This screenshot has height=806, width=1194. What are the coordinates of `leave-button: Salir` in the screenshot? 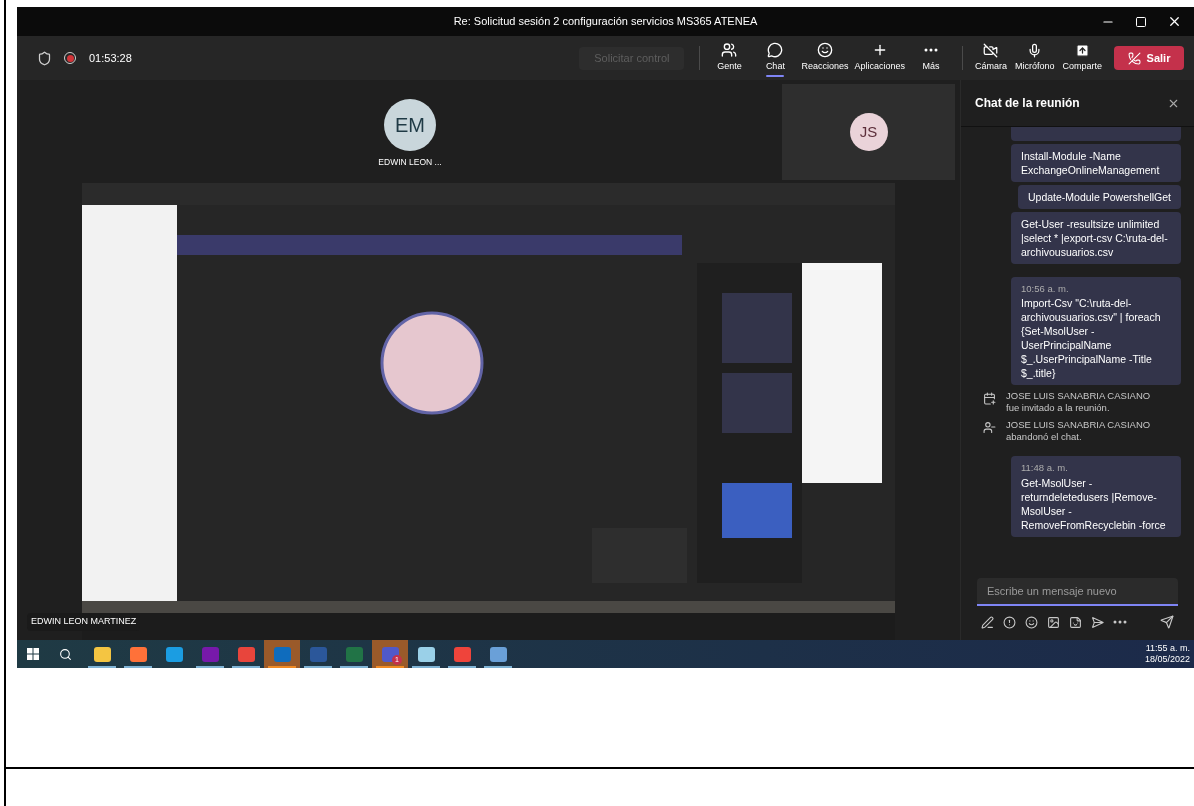 It's located at (1149, 58).